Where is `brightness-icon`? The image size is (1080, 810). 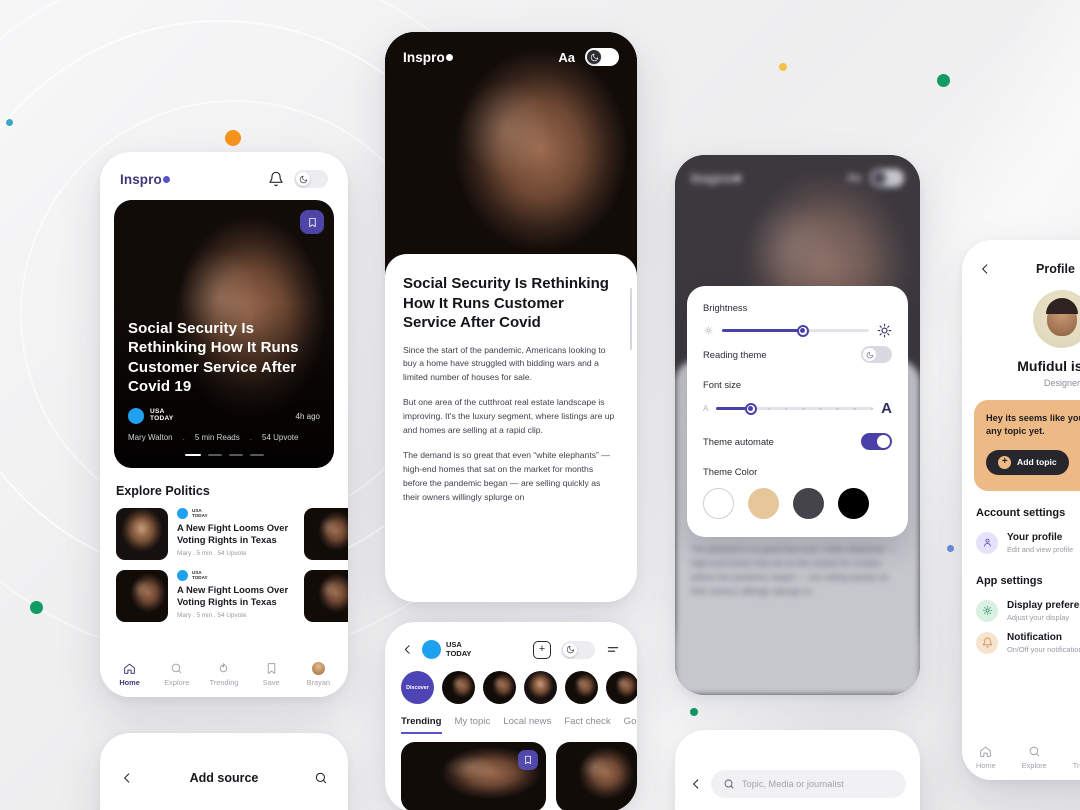 brightness-icon is located at coordinates (987, 610).